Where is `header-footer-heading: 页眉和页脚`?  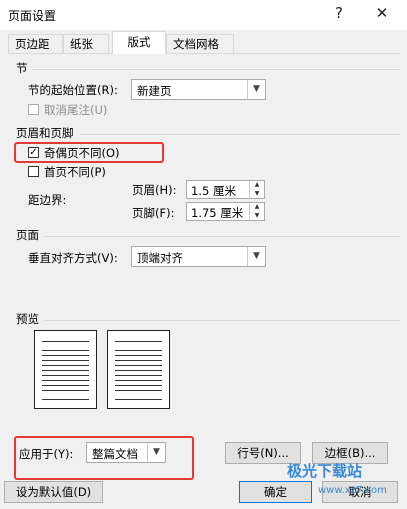 header-footer-heading: 页眉和页脚 is located at coordinates (45, 133).